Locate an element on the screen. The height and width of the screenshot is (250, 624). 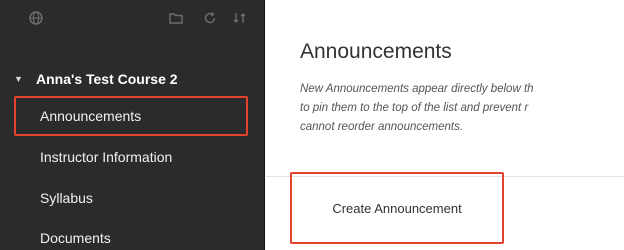
sidebar-item-label: Instructor Information is located at coordinates (106, 157).